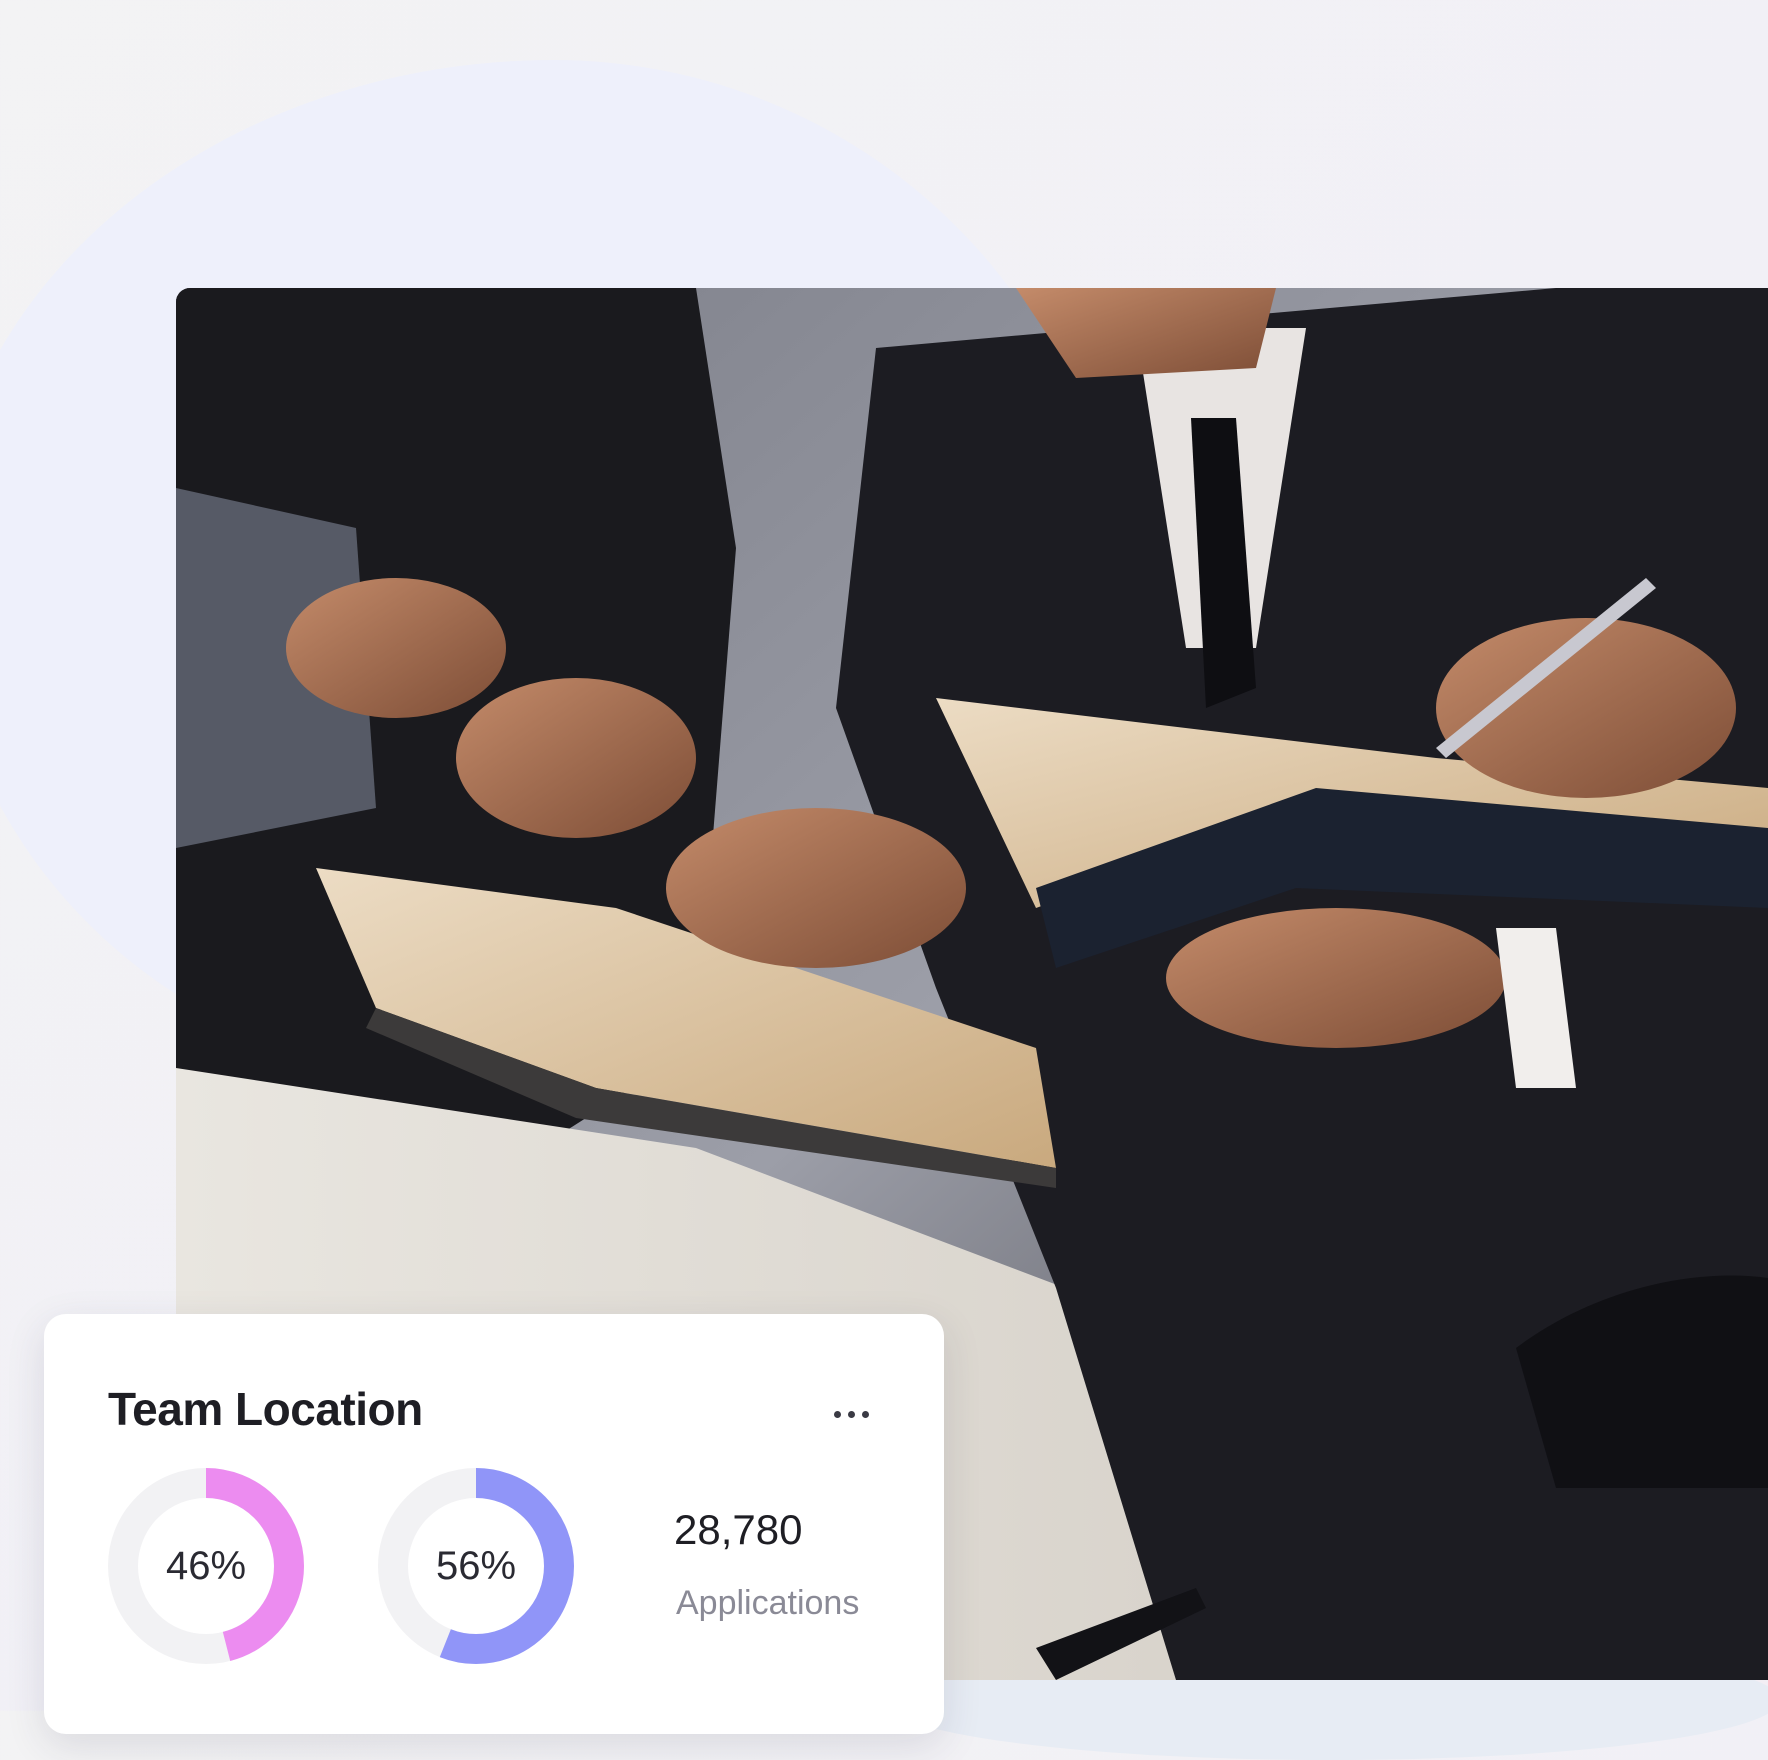 This screenshot has height=1760, width=1768. I want to click on applications-count: 28,780, so click(738, 1529).